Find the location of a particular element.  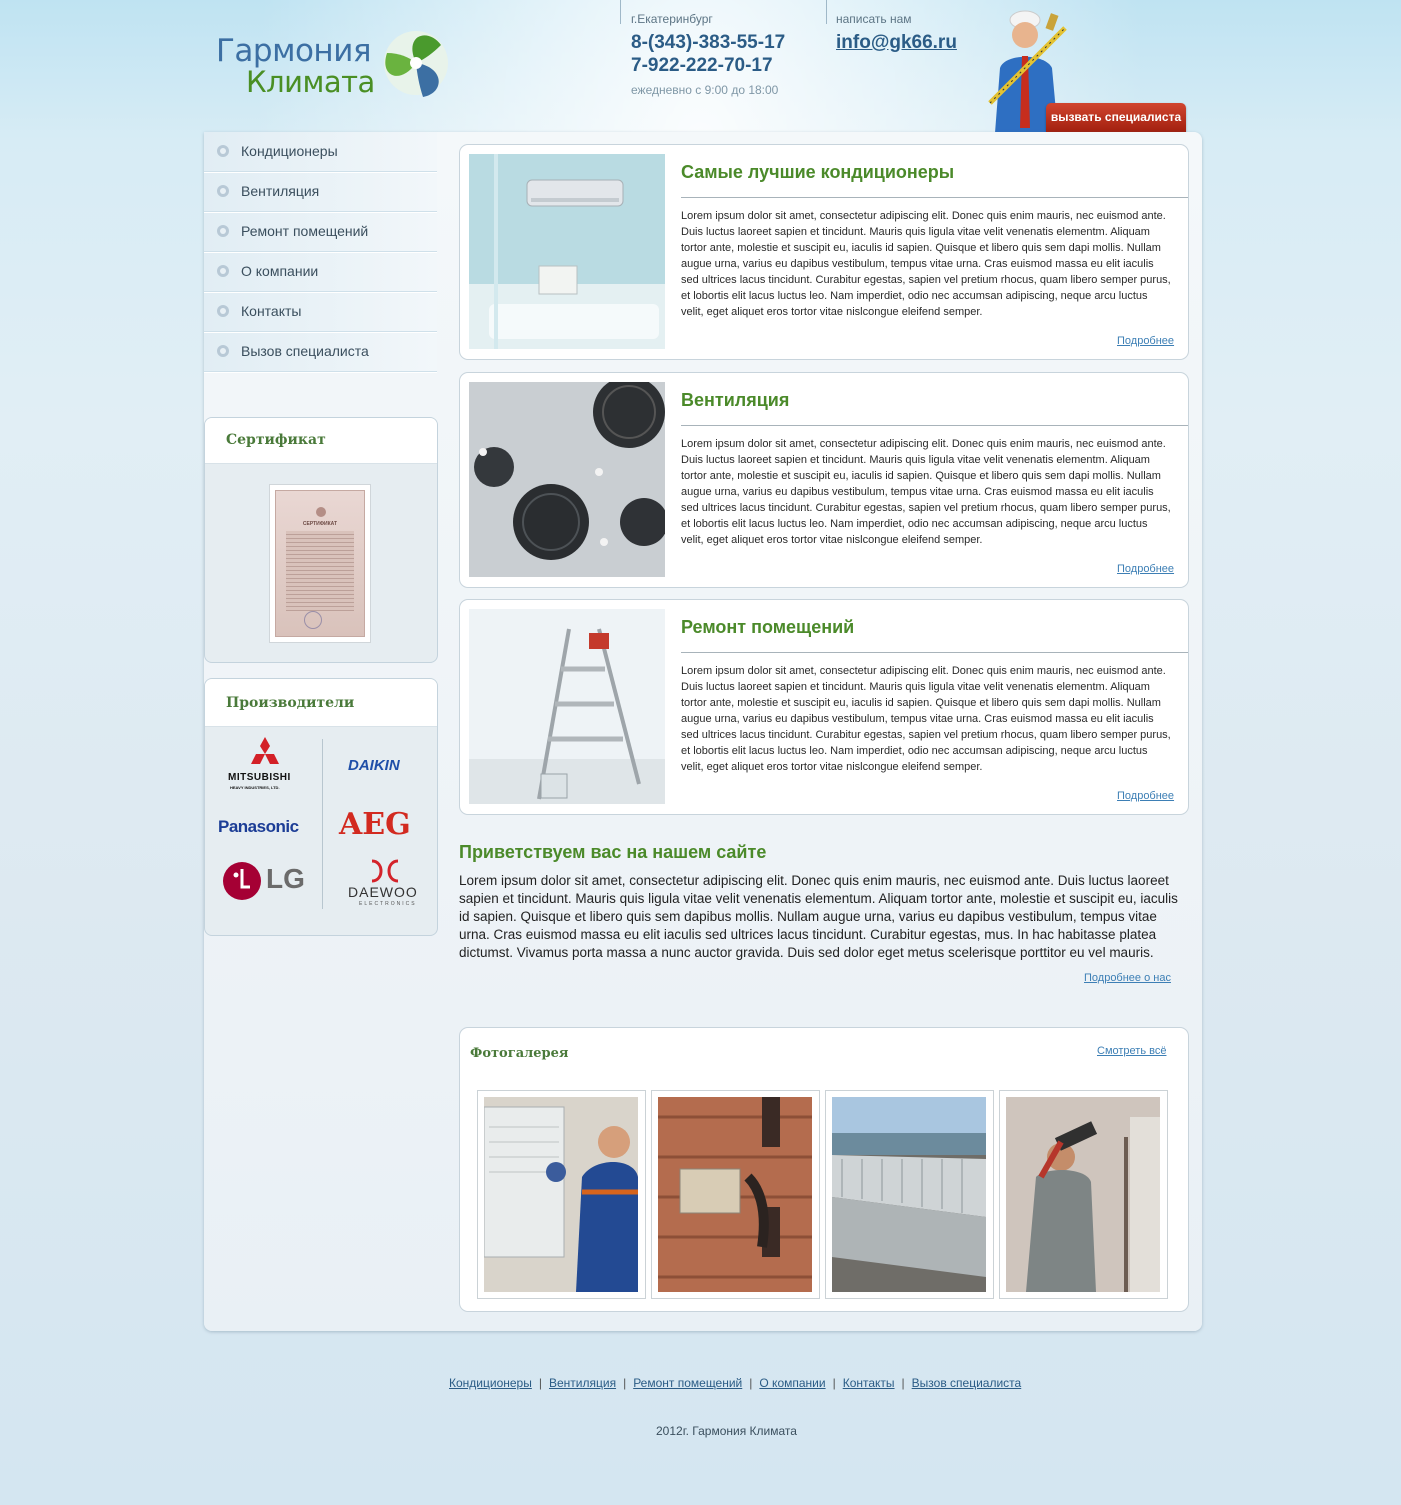

brand-aeg: AEG is located at coordinates (375, 824).